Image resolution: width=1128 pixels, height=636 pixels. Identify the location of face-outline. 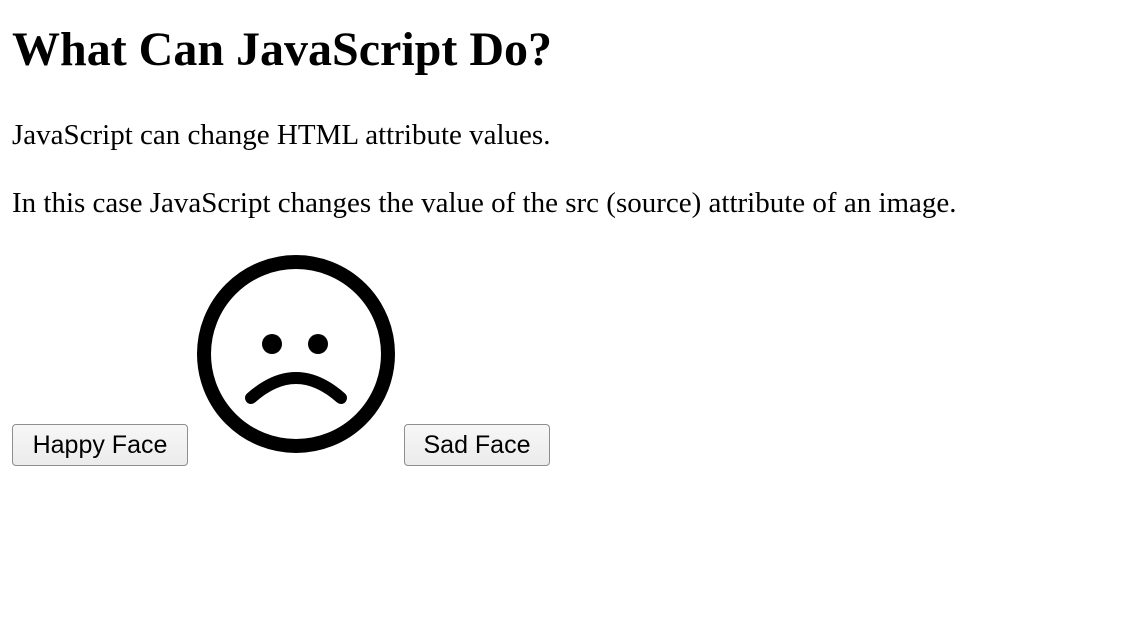
(296, 354).